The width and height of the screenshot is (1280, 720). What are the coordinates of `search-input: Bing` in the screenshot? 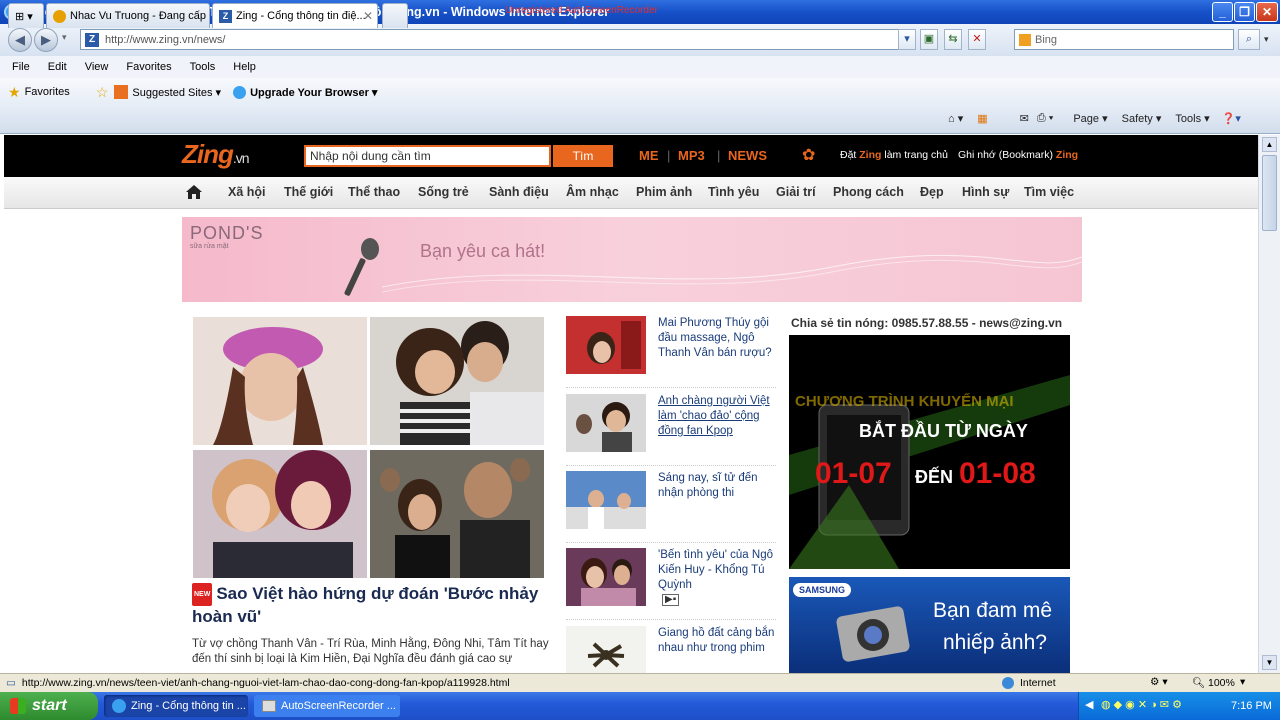 It's located at (1124, 39).